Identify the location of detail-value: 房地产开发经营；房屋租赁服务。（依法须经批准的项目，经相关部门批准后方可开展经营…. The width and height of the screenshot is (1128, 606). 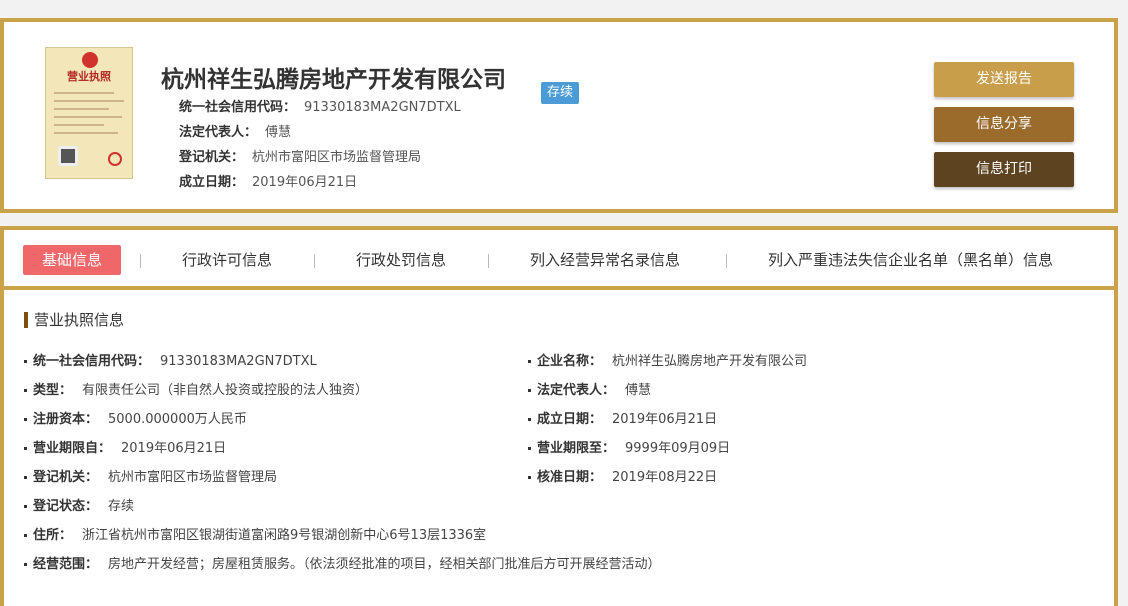
(384, 564).